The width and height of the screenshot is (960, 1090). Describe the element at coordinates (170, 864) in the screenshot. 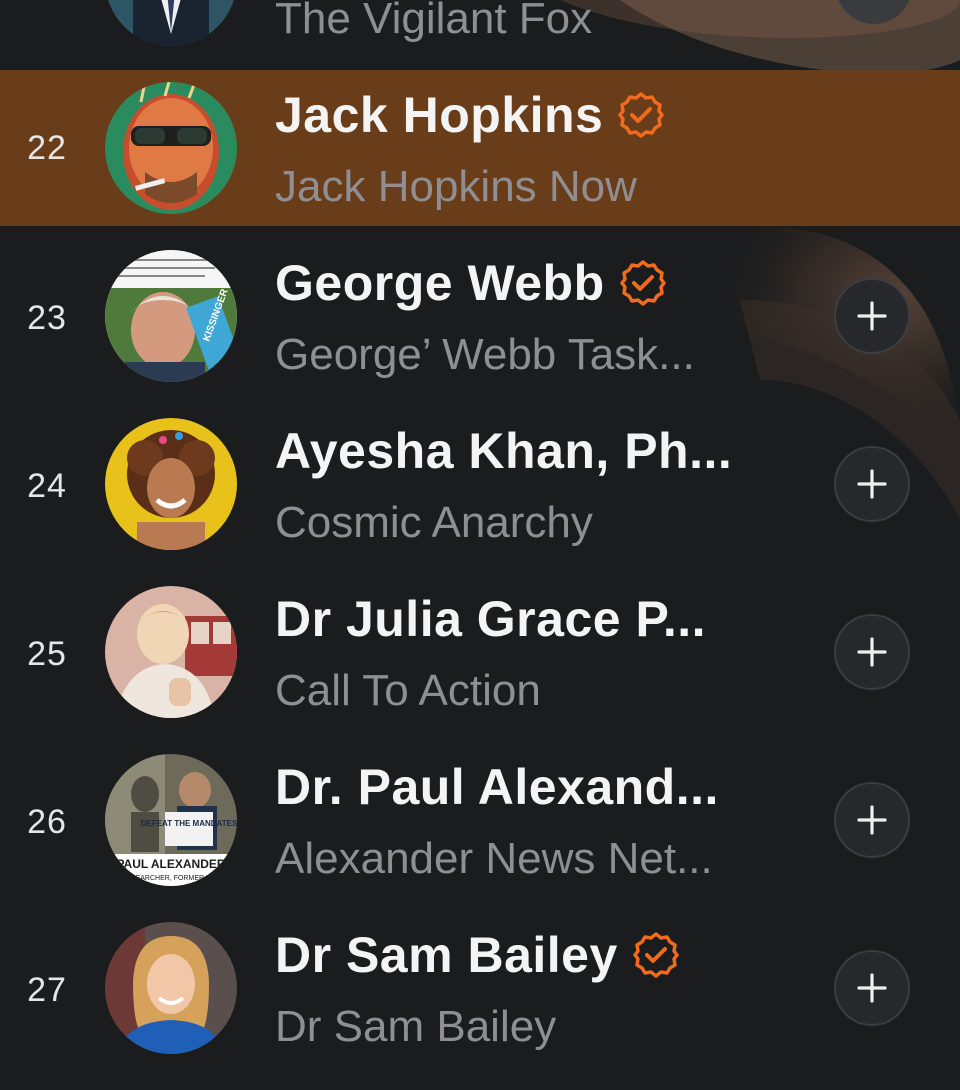

I see `avatar-caption-text: PAUL ALEXANDER` at that location.